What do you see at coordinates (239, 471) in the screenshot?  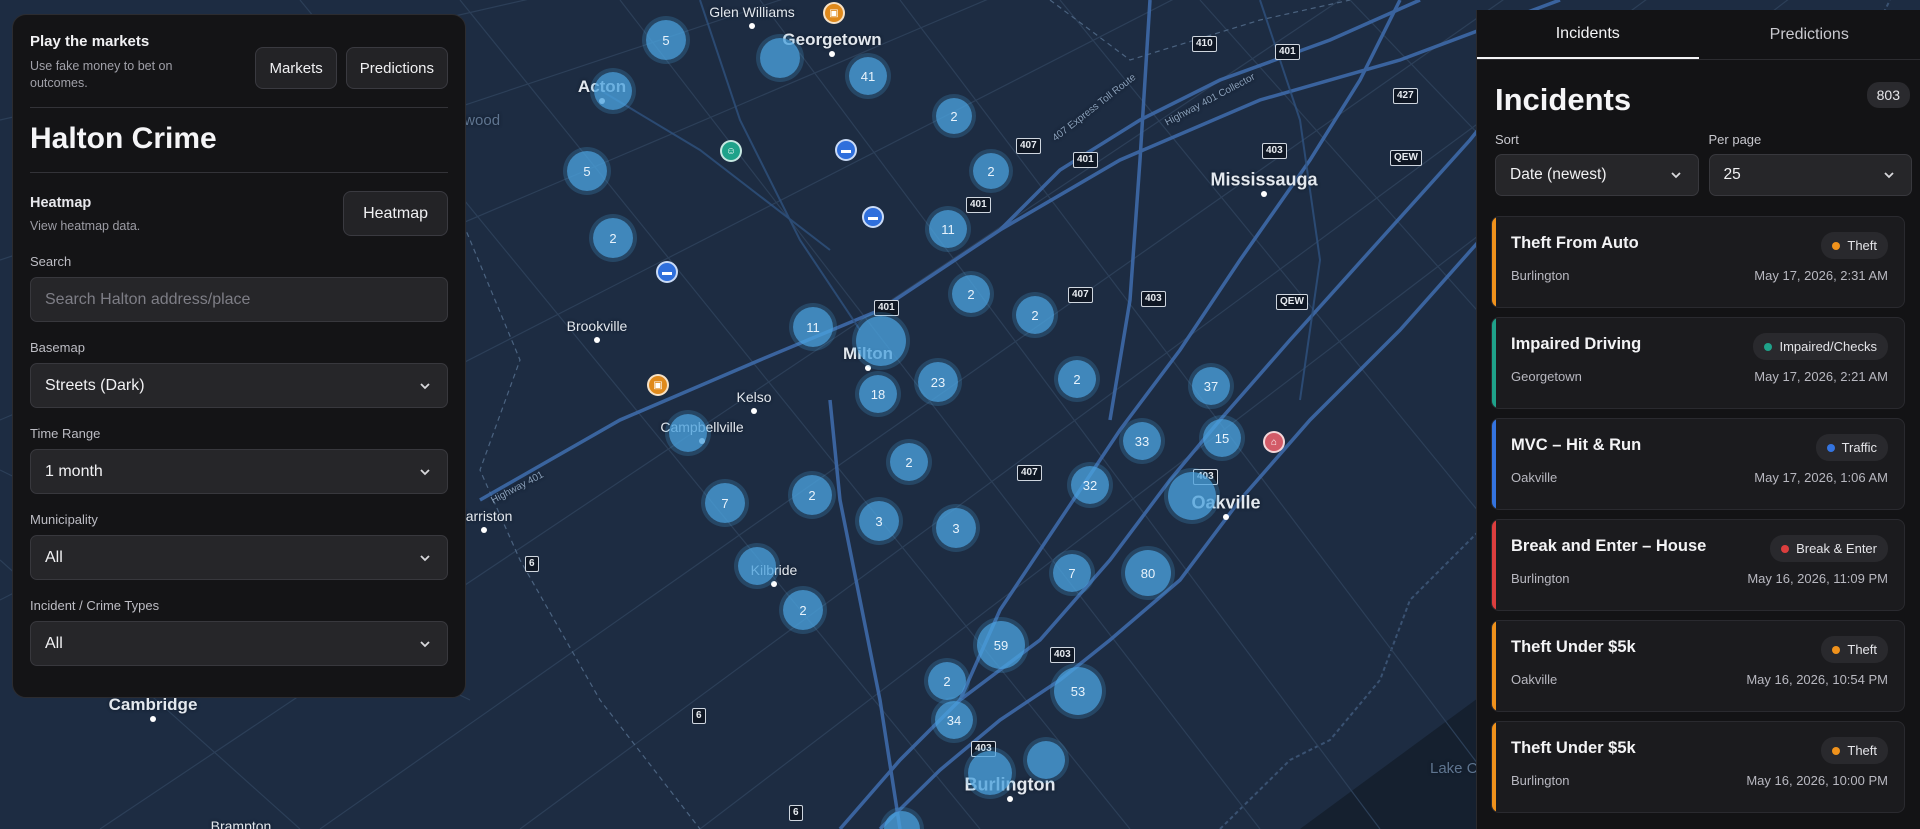 I see `time-range-select: 1 month` at bounding box center [239, 471].